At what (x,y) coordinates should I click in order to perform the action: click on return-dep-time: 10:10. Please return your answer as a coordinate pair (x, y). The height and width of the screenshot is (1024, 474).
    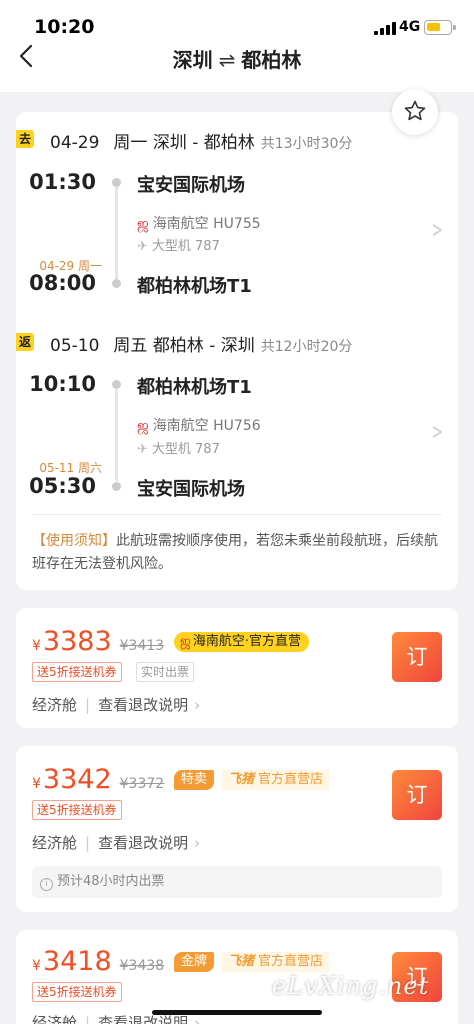
    Looking at the image, I should click on (62, 384).